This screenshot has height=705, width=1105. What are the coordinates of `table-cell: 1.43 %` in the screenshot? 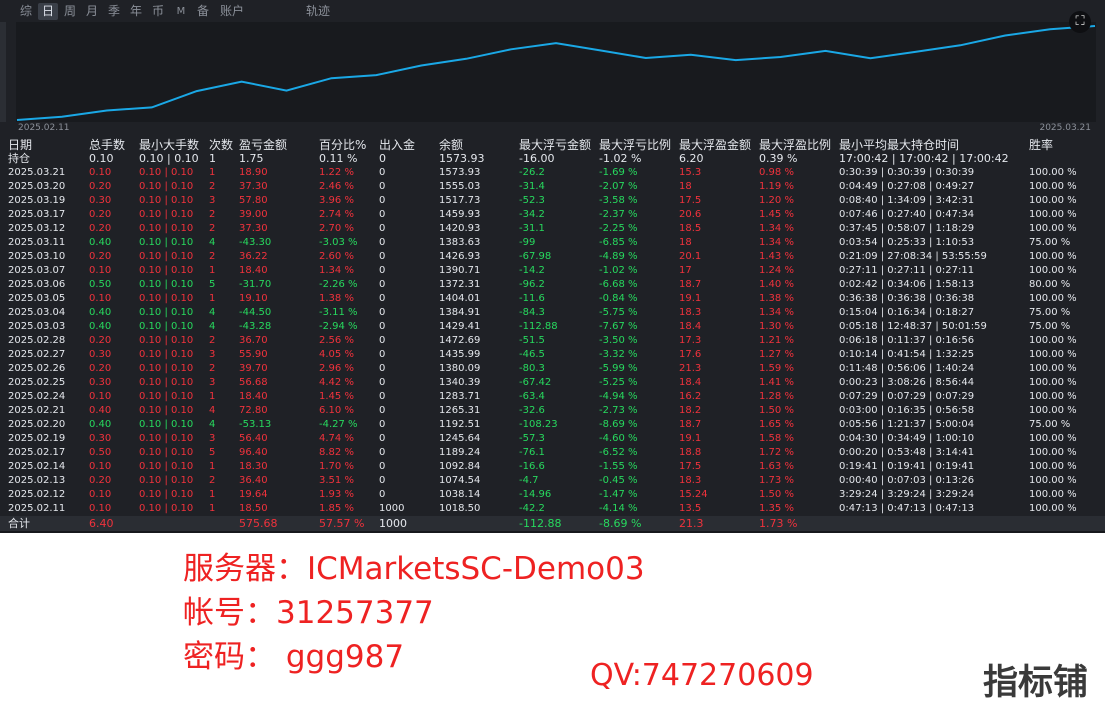 It's located at (776, 256).